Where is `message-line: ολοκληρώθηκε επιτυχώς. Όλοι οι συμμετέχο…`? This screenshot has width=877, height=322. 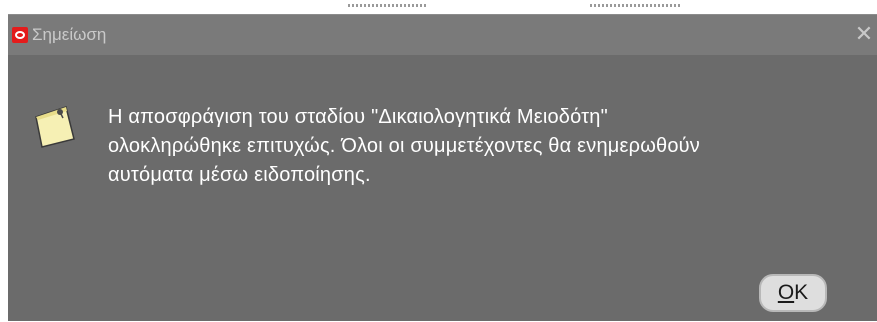 message-line: ολοκληρώθηκε επιτυχώς. Όλοι οι συμμετέχο… is located at coordinates (404, 146).